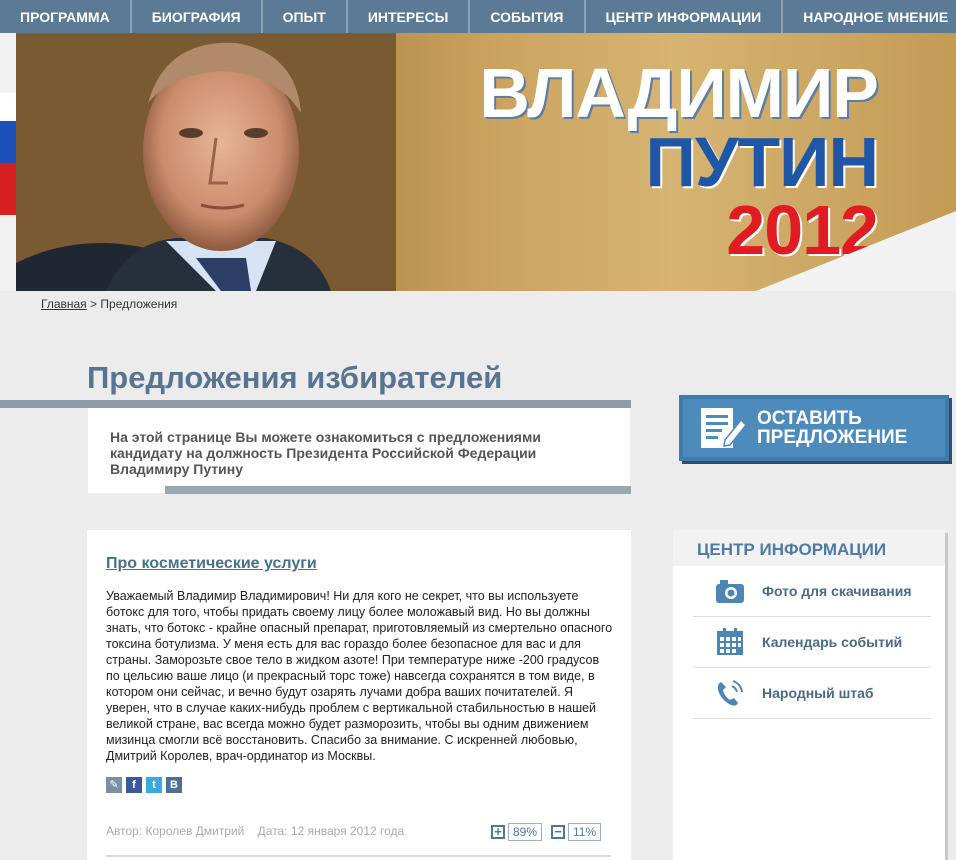 The image size is (956, 860). What do you see at coordinates (295, 377) in the screenshot?
I see `page-title: Предложения избирателей` at bounding box center [295, 377].